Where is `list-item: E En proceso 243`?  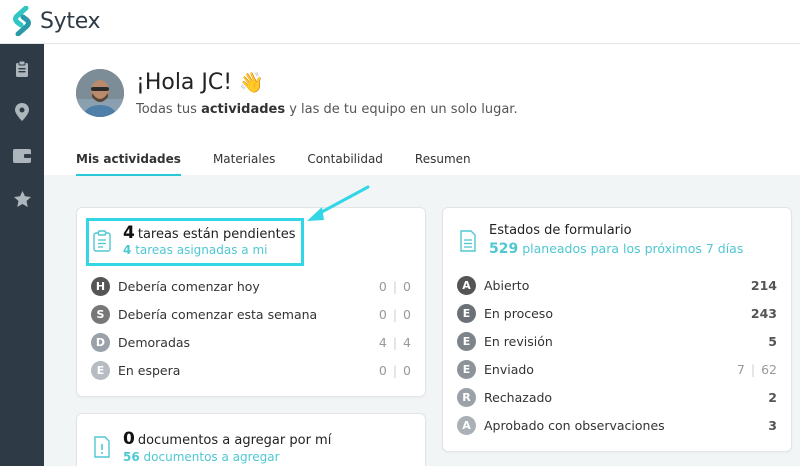
list-item: E En proceso 243 is located at coordinates (617, 313).